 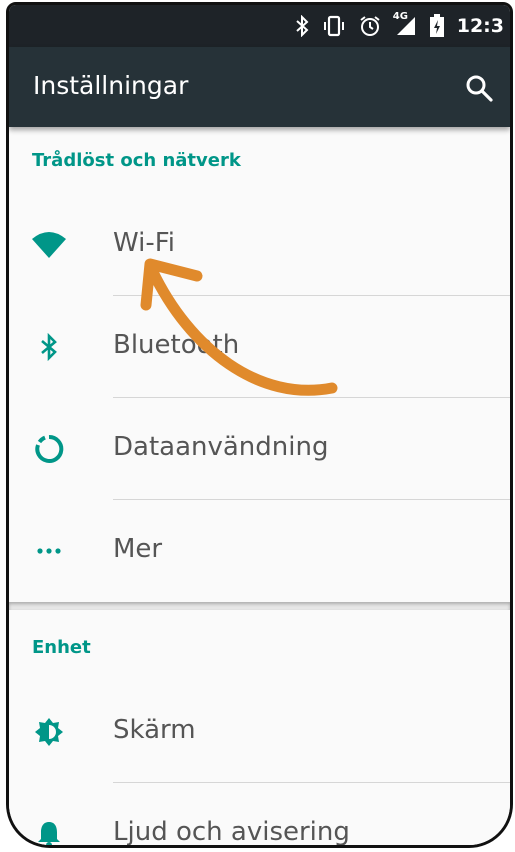 I want to click on section-header-device: Enhet, so click(x=61, y=647).